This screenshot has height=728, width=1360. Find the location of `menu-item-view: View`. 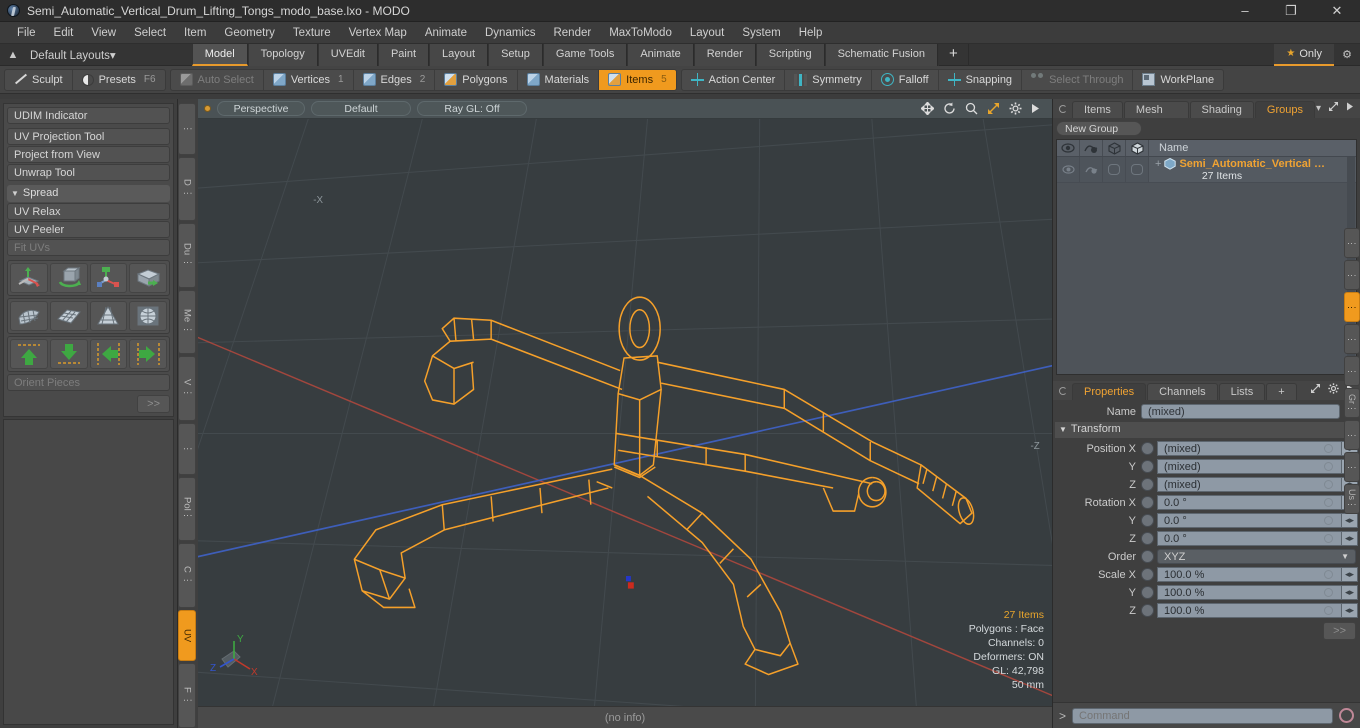

menu-item-view: View is located at coordinates (103, 33).